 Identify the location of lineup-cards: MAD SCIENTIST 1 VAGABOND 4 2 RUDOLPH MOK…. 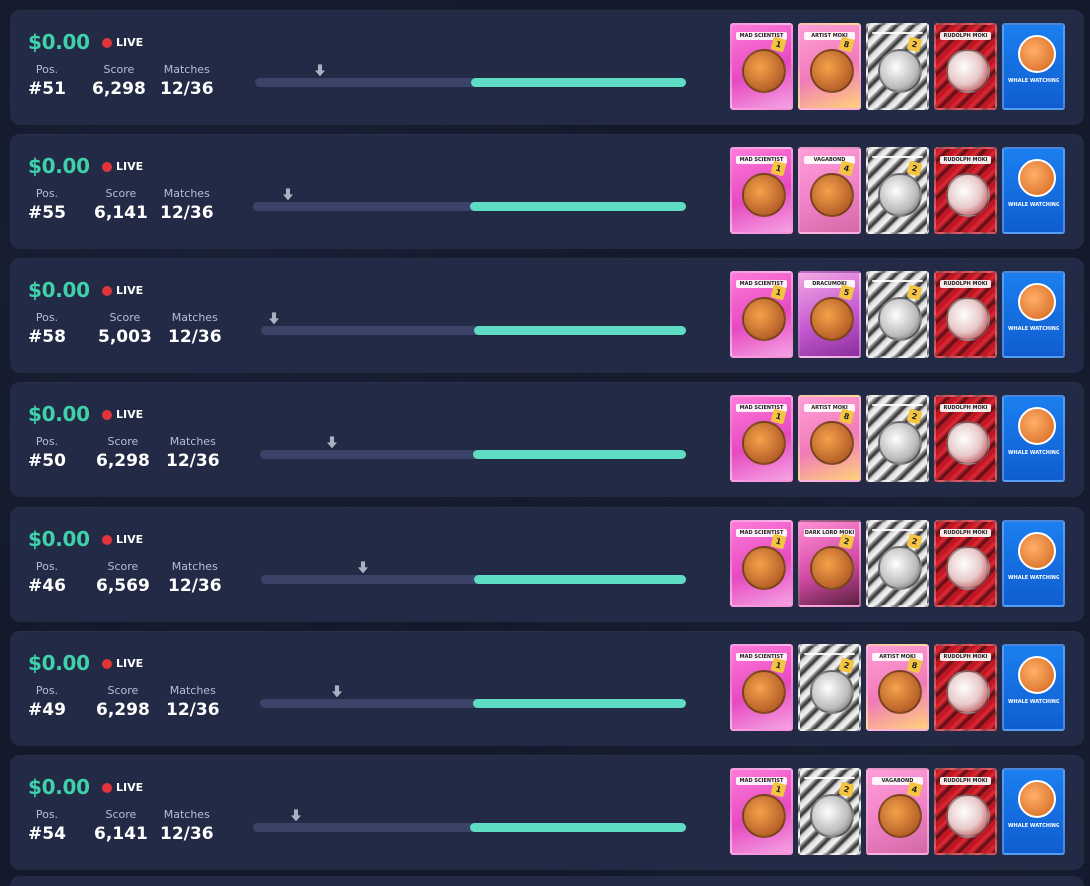
(897, 190).